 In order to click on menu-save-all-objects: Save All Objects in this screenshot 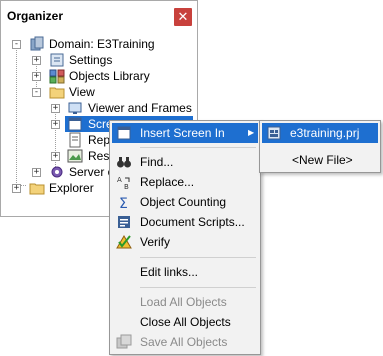, I will do `click(185, 342)`.